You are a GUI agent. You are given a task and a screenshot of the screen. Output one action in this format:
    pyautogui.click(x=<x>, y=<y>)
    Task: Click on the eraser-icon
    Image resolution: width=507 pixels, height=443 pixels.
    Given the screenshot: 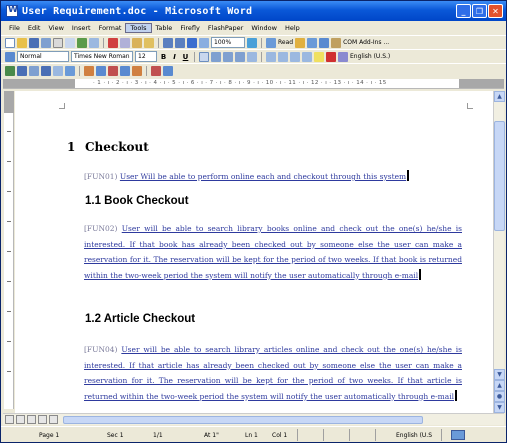 What is the action you would take?
    pyautogui.click(x=343, y=56)
    